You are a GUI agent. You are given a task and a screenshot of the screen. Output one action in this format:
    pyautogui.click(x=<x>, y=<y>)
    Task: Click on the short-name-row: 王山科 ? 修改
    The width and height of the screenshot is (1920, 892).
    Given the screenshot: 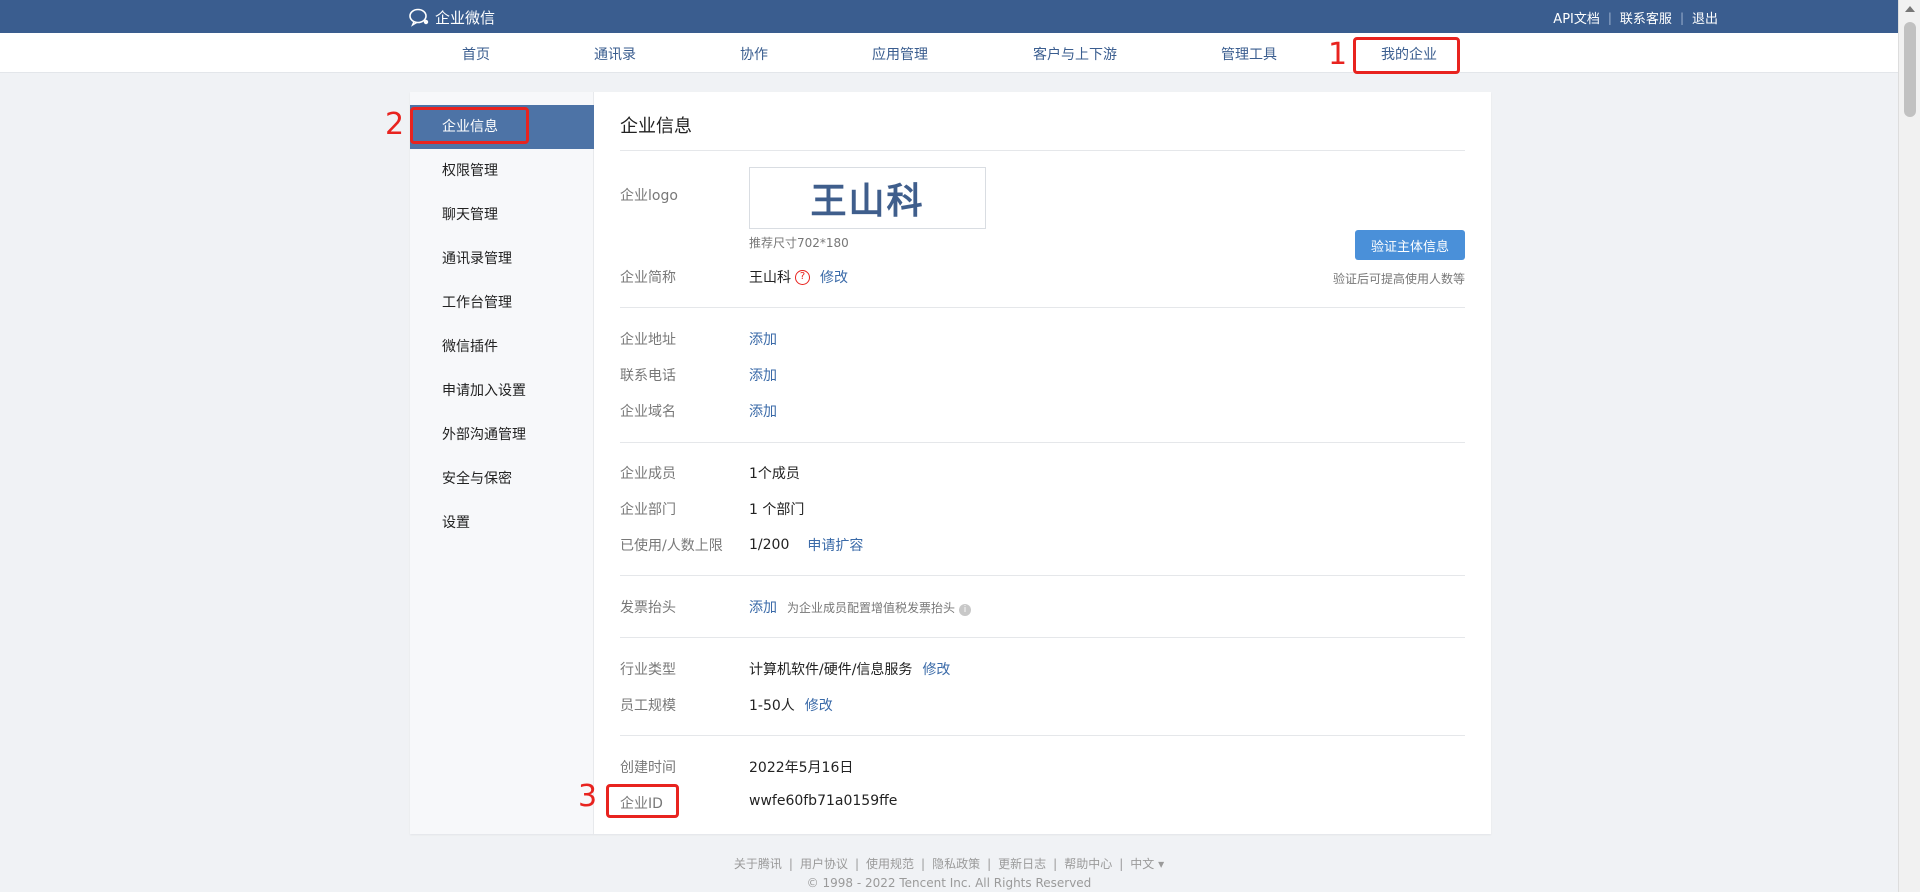 What is the action you would take?
    pyautogui.click(x=798, y=277)
    